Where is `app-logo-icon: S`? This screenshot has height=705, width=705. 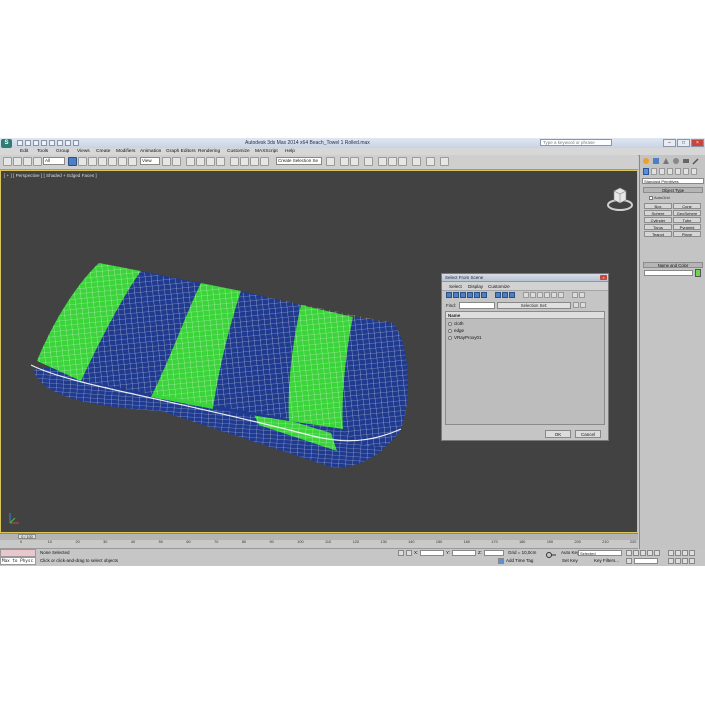
app-logo-icon: S is located at coordinates (6, 143).